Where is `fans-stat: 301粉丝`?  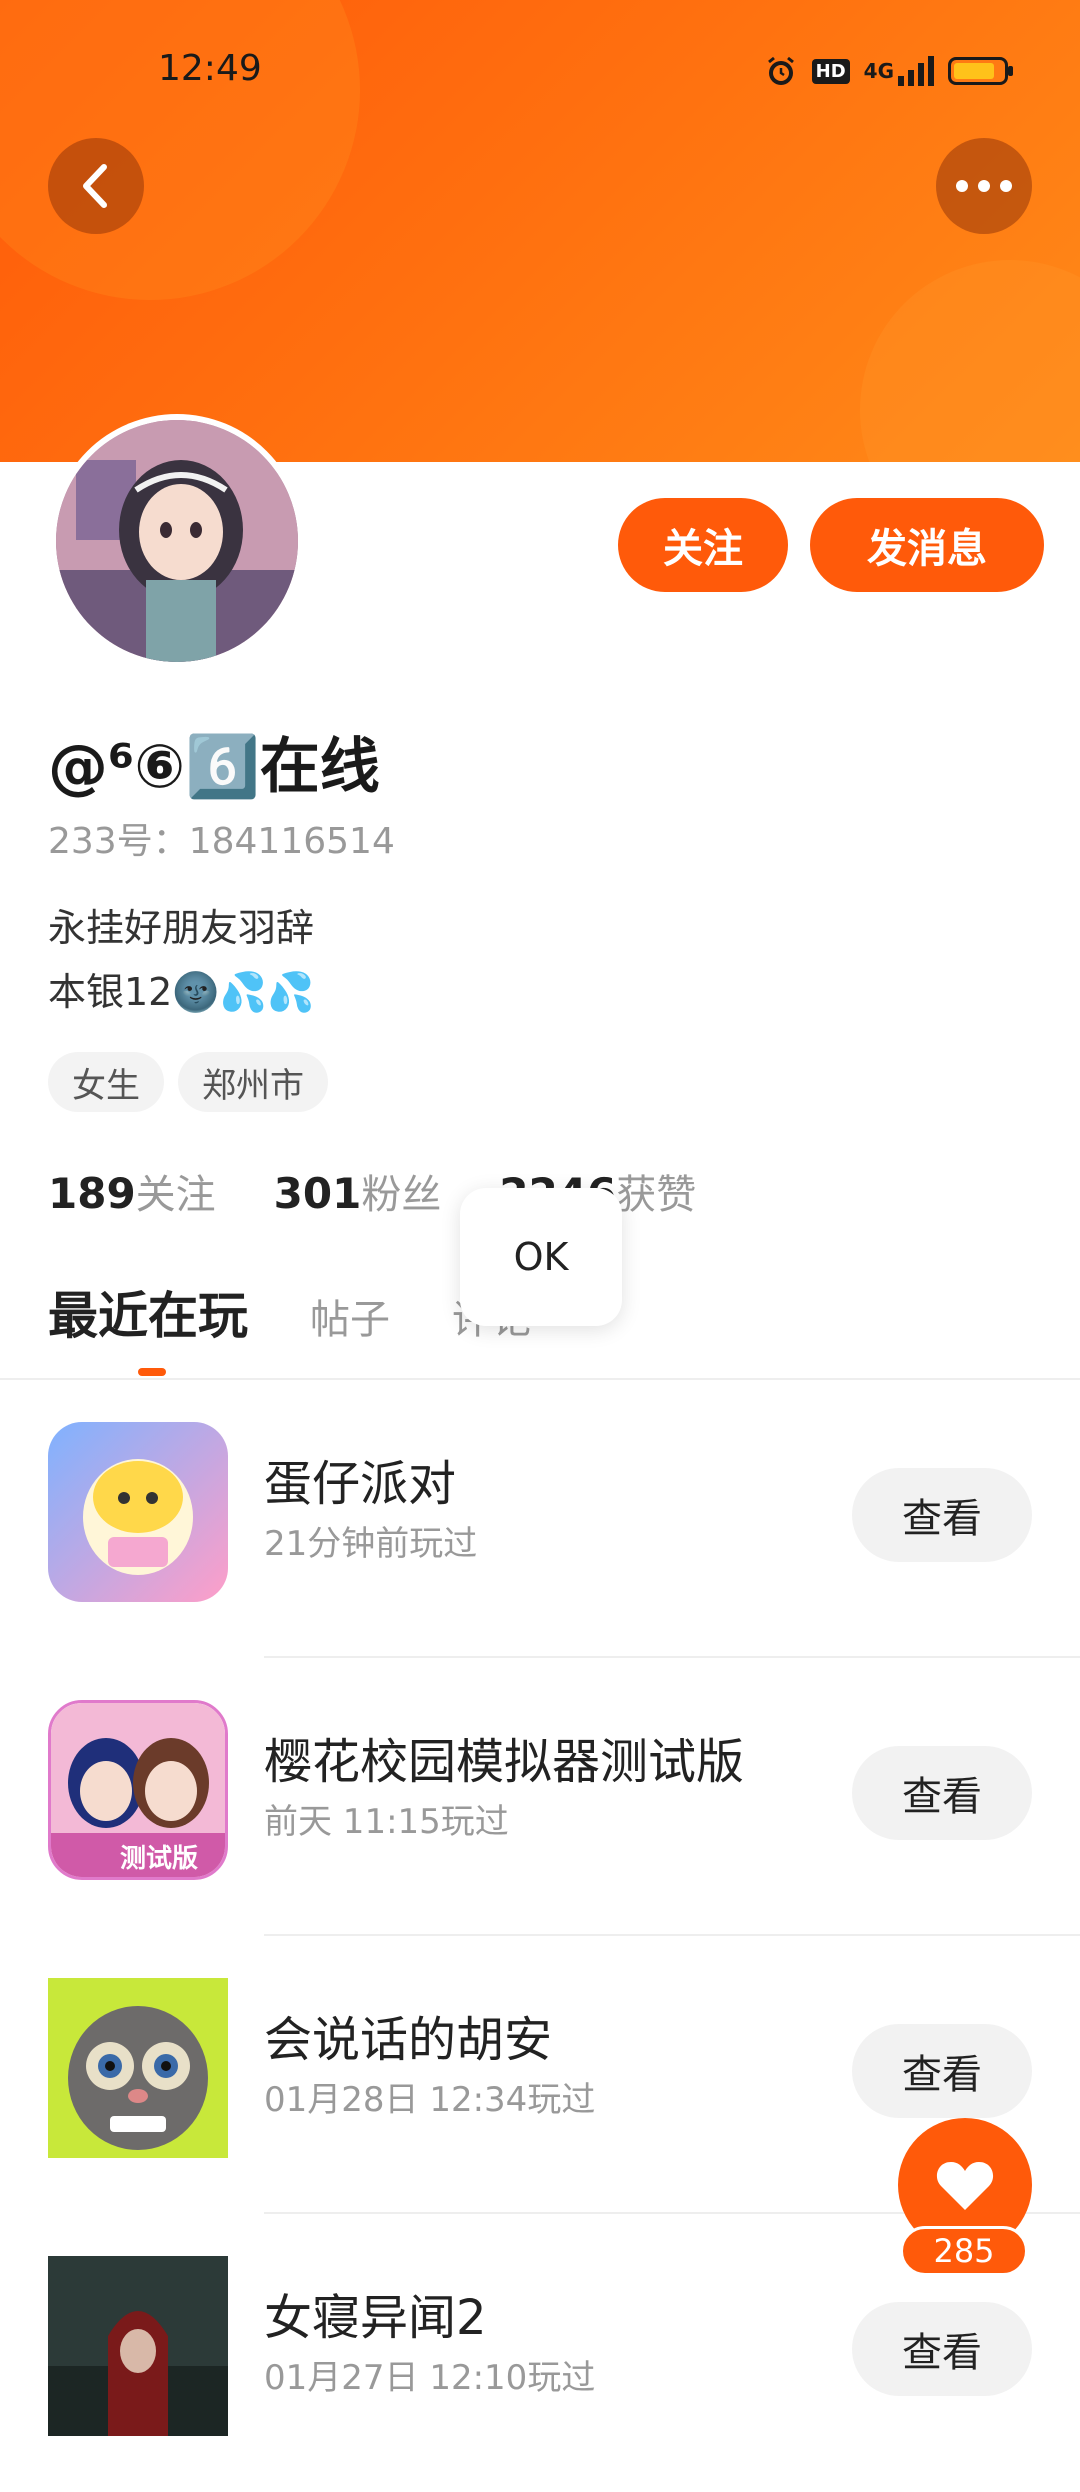
fans-stat: 301粉丝 is located at coordinates (358, 1191).